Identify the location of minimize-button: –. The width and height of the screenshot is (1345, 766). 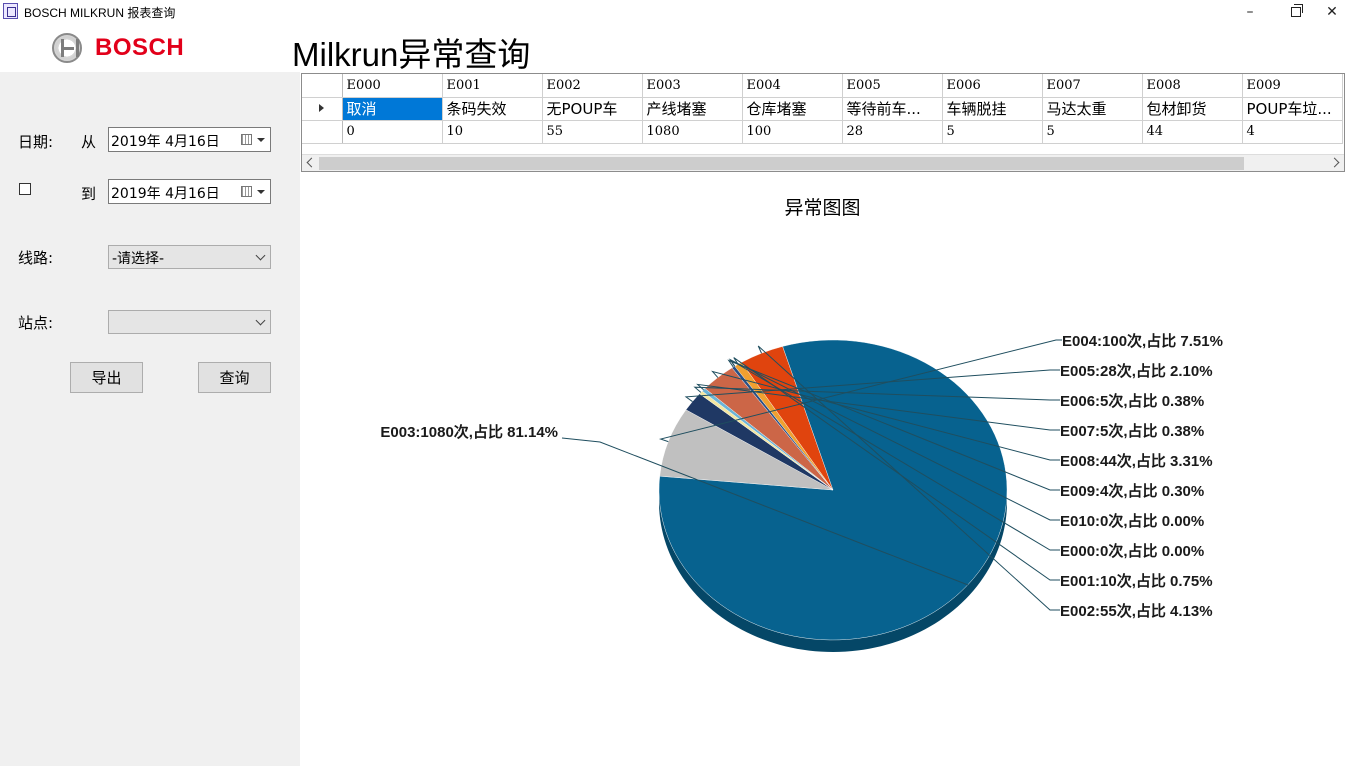
(1250, 12).